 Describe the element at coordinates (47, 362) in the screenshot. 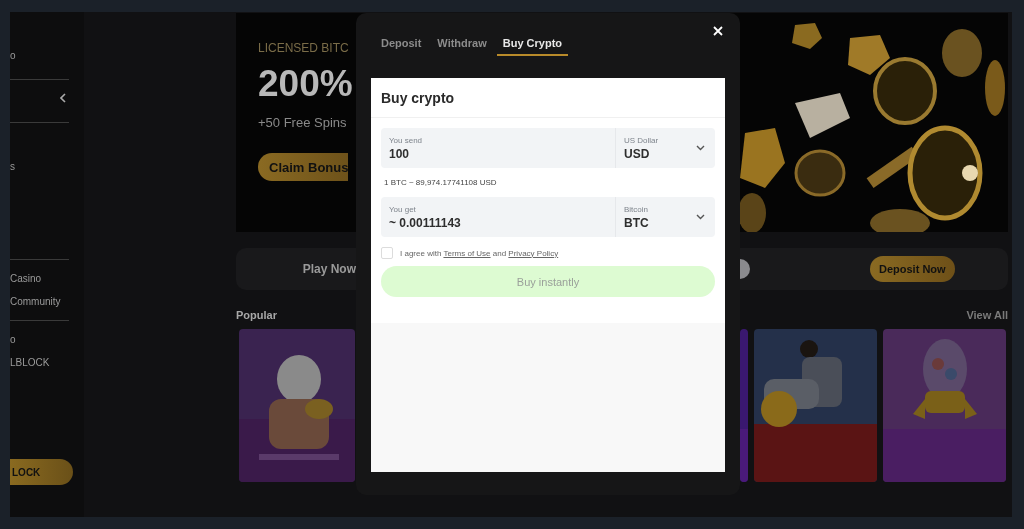

I see `sidebar-item: LBLOCK` at that location.